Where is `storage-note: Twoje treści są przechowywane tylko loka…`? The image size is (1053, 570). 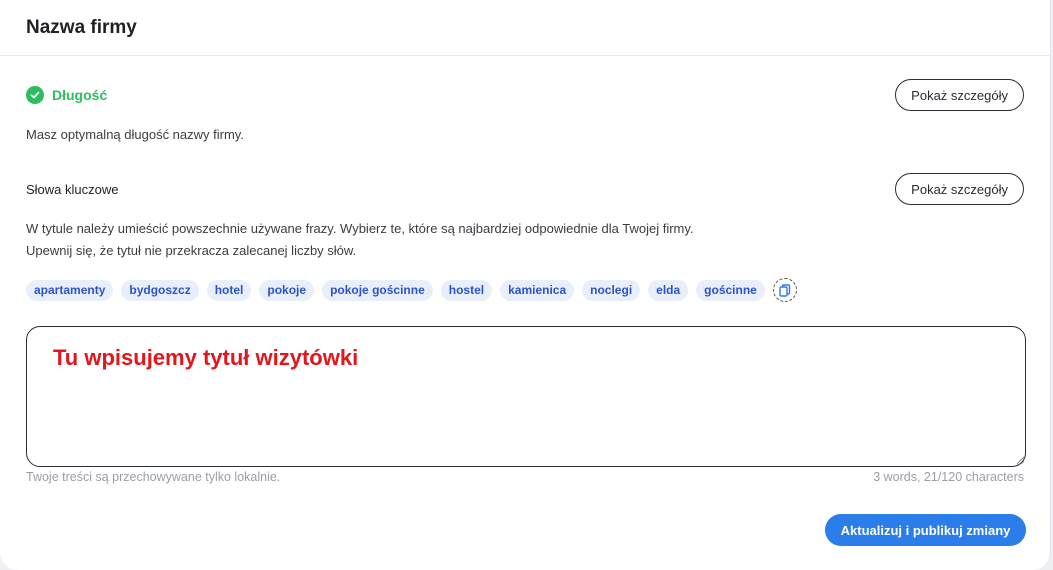
storage-note: Twoje treści są przechowywane tylko loka… is located at coordinates (153, 477).